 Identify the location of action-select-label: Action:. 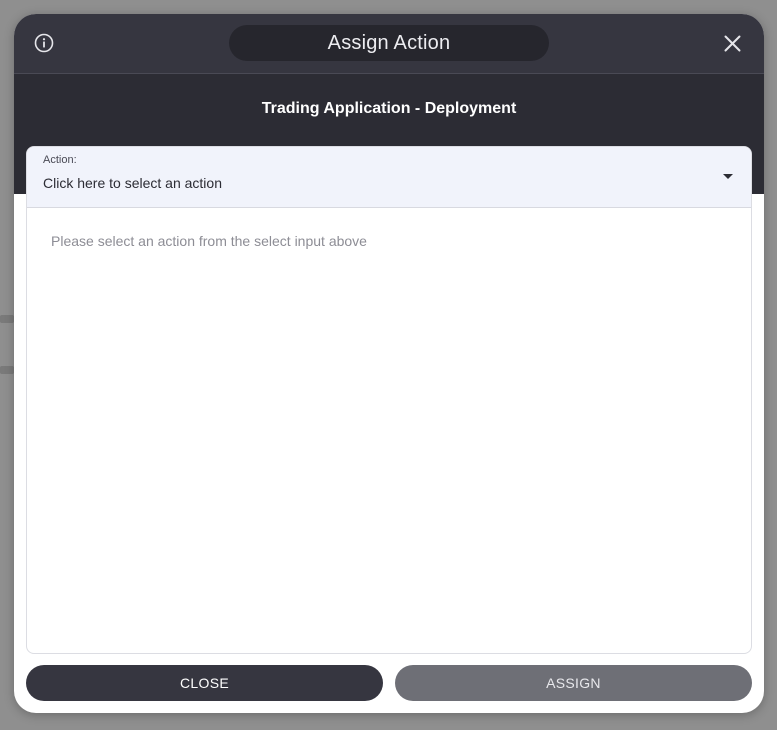
(60, 160).